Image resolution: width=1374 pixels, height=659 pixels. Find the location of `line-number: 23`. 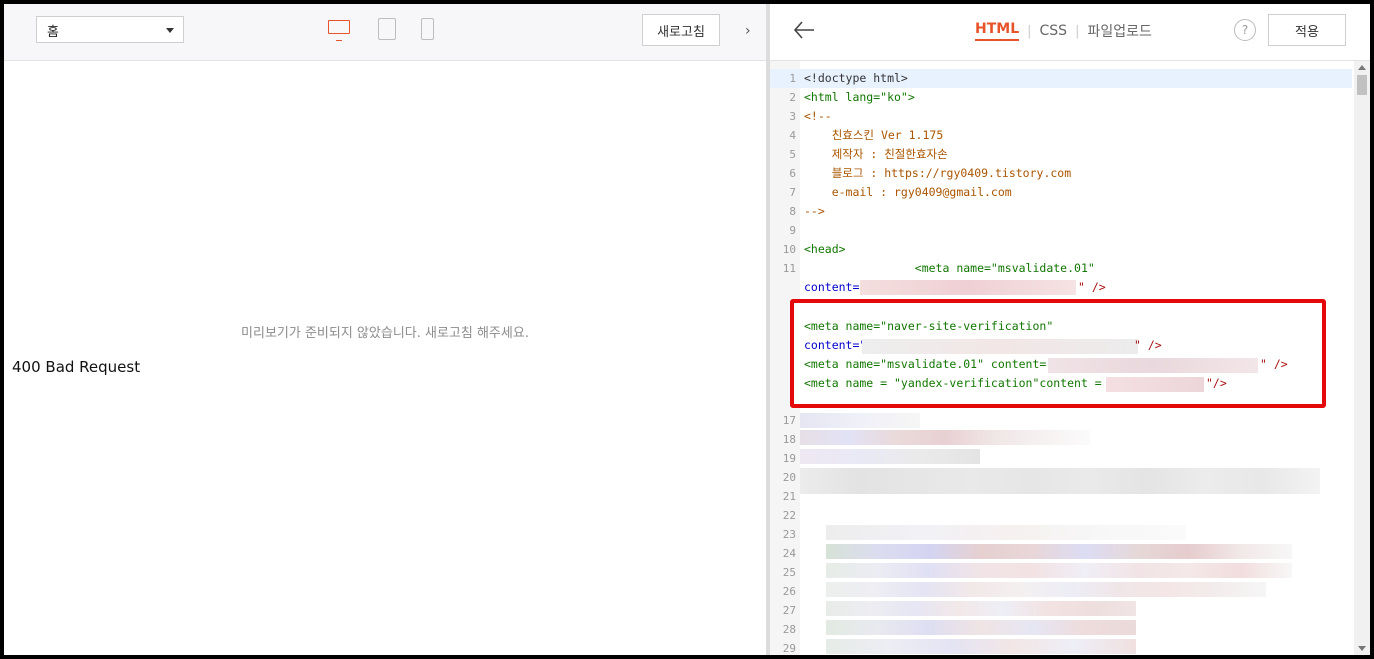

line-number: 23 is located at coordinates (789, 534).